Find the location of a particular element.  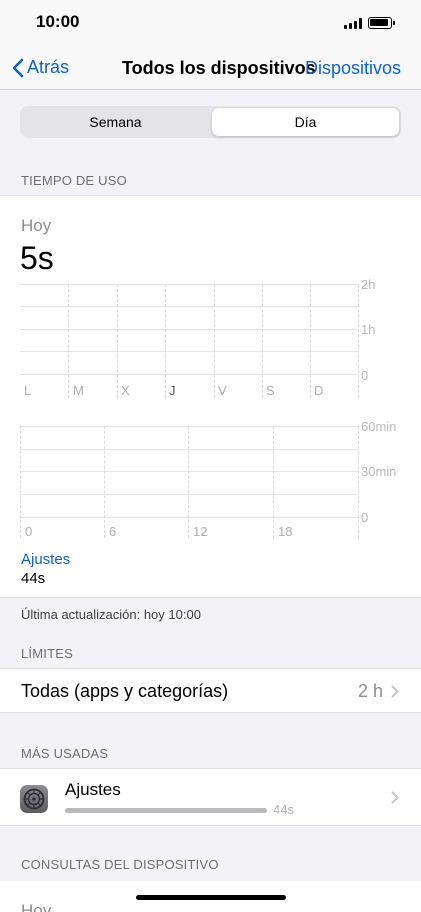

weekday-label: L is located at coordinates (28, 390).